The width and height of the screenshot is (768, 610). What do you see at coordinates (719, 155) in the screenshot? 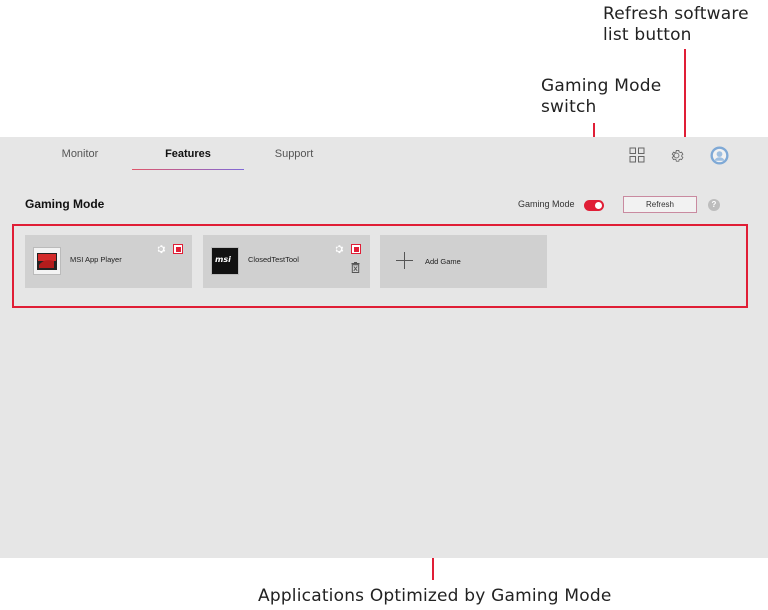
I see `profile-icon` at bounding box center [719, 155].